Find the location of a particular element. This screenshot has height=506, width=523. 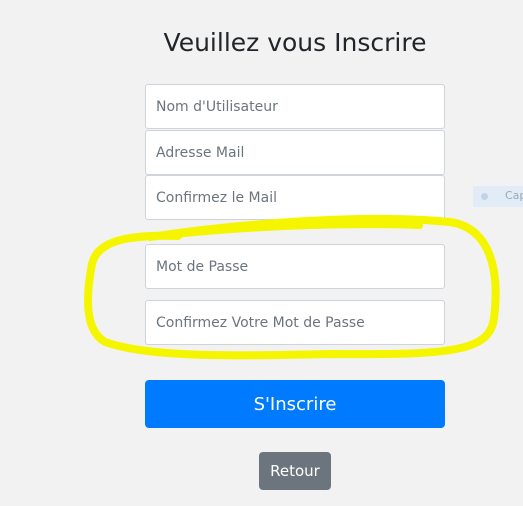

radio-dot-icon is located at coordinates (484, 196).